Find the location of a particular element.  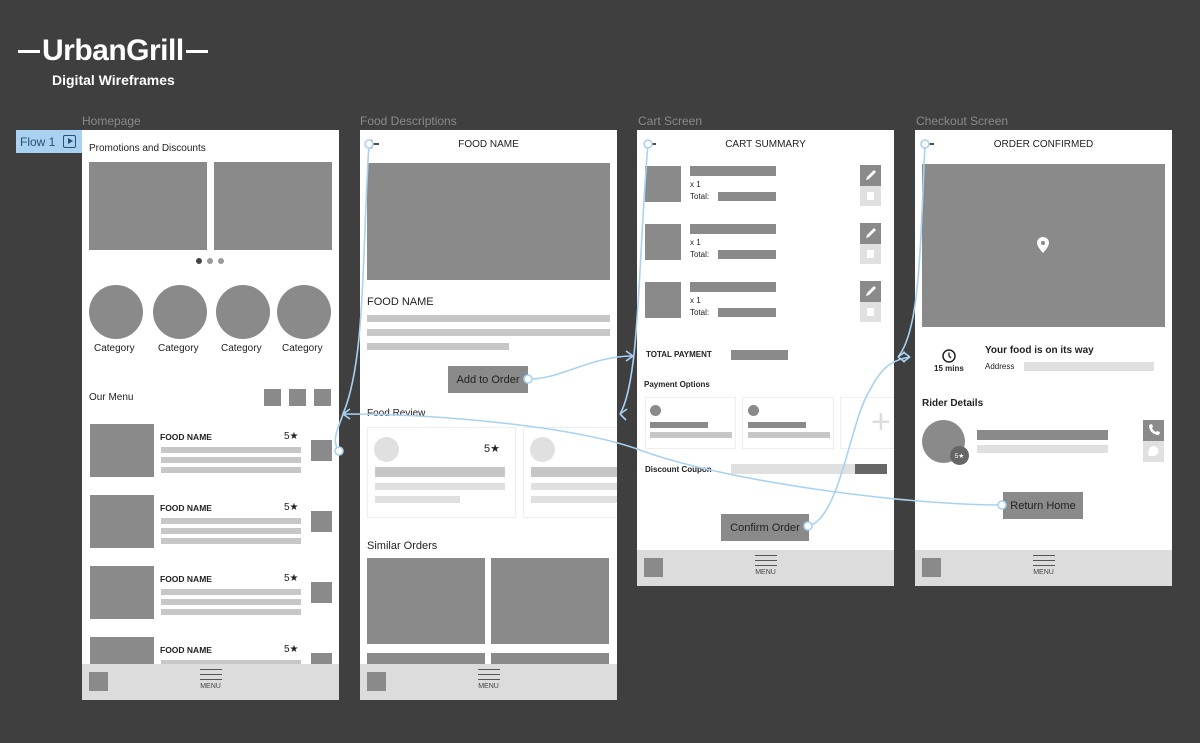

food-hero-image is located at coordinates (488, 221).